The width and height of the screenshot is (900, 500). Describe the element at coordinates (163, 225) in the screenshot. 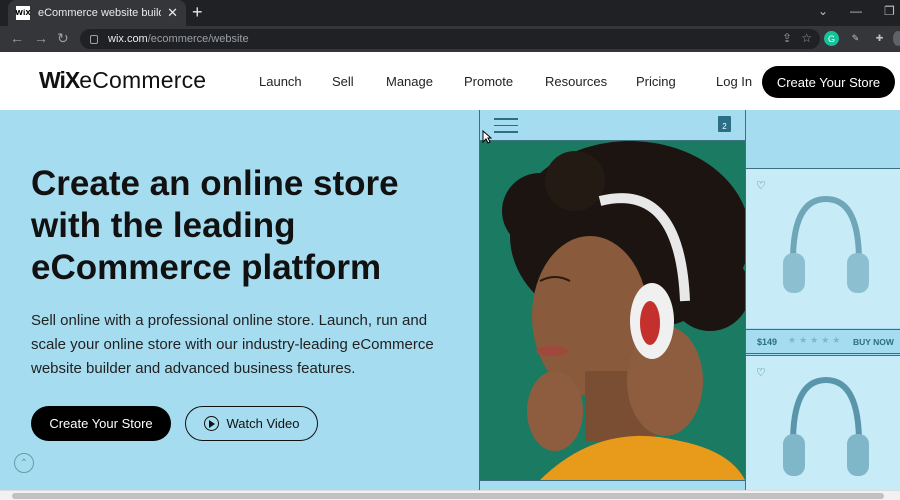

I see `headline-line-2: with the leading` at that location.